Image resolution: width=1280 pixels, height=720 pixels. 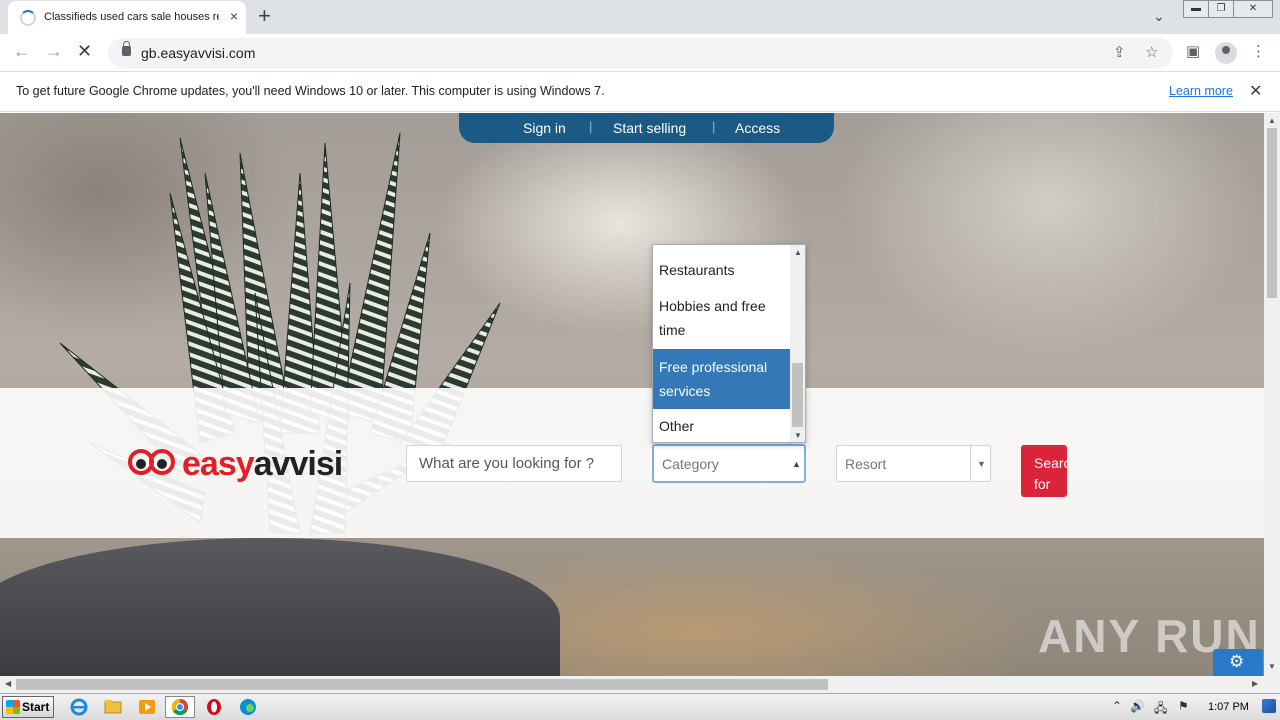 I want to click on dropdown-option-free-professional-services: Free professional services, so click(x=721, y=379).